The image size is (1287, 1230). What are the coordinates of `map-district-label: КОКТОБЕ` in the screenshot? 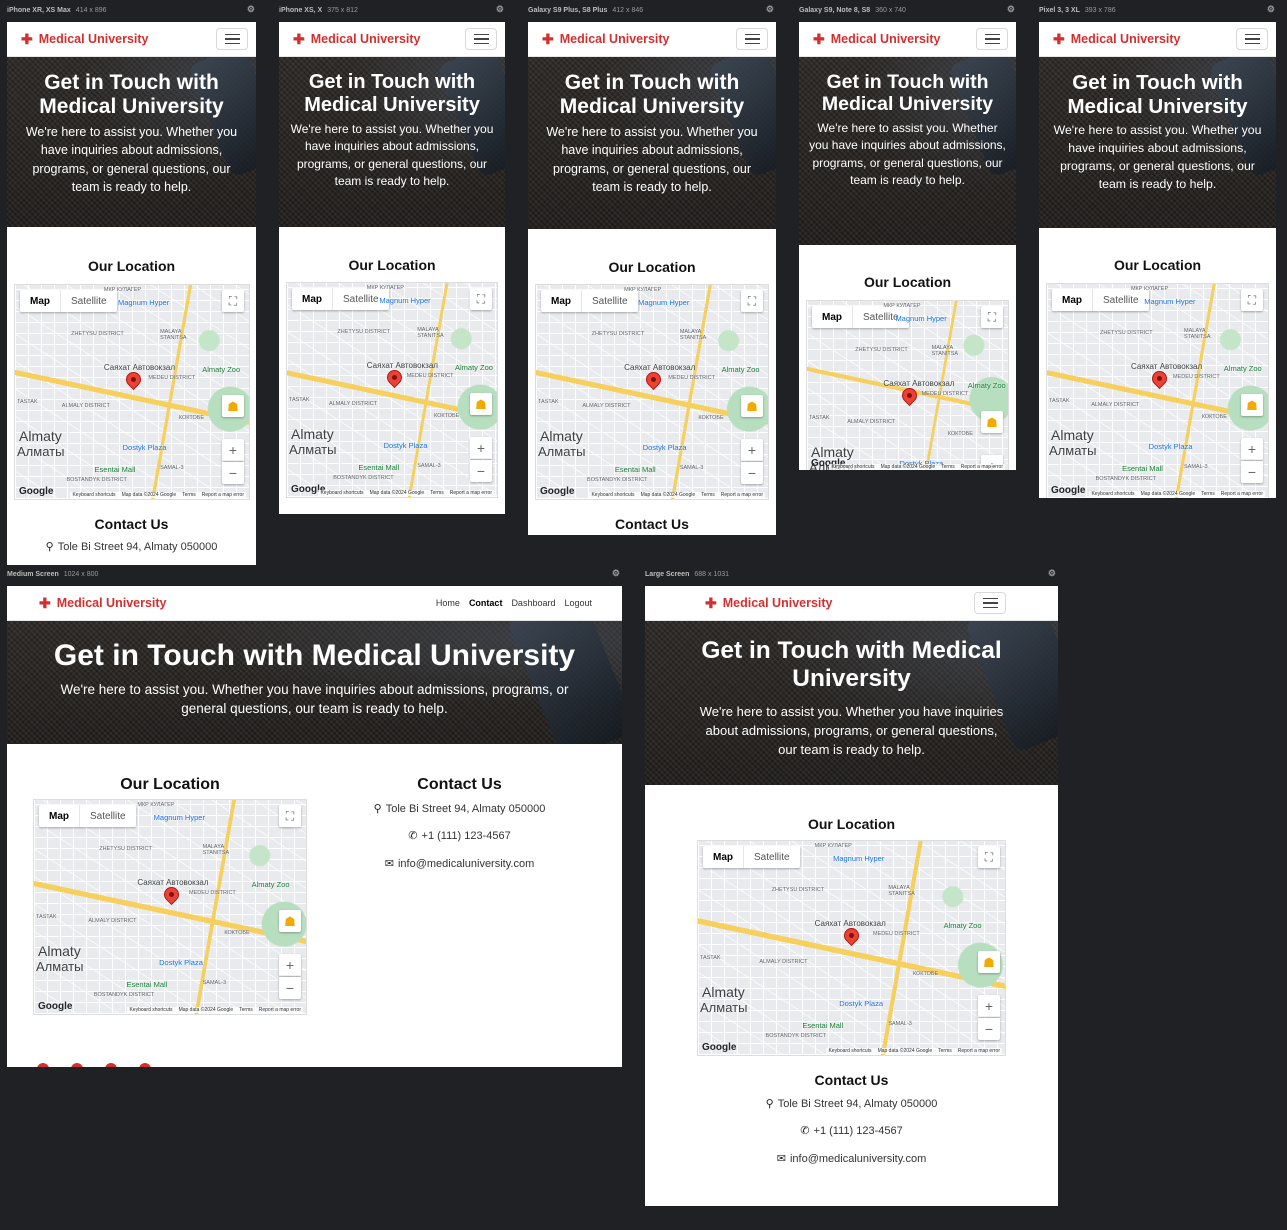 It's located at (925, 974).